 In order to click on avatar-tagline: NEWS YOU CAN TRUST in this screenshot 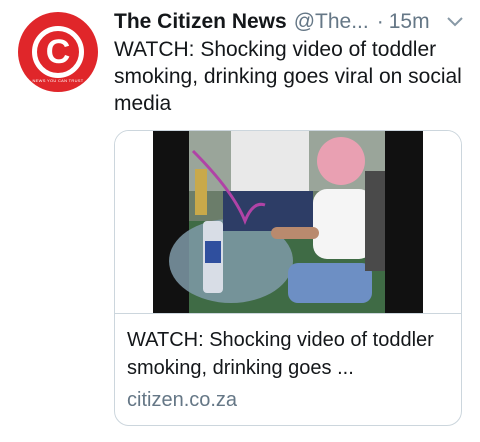, I will do `click(58, 80)`.